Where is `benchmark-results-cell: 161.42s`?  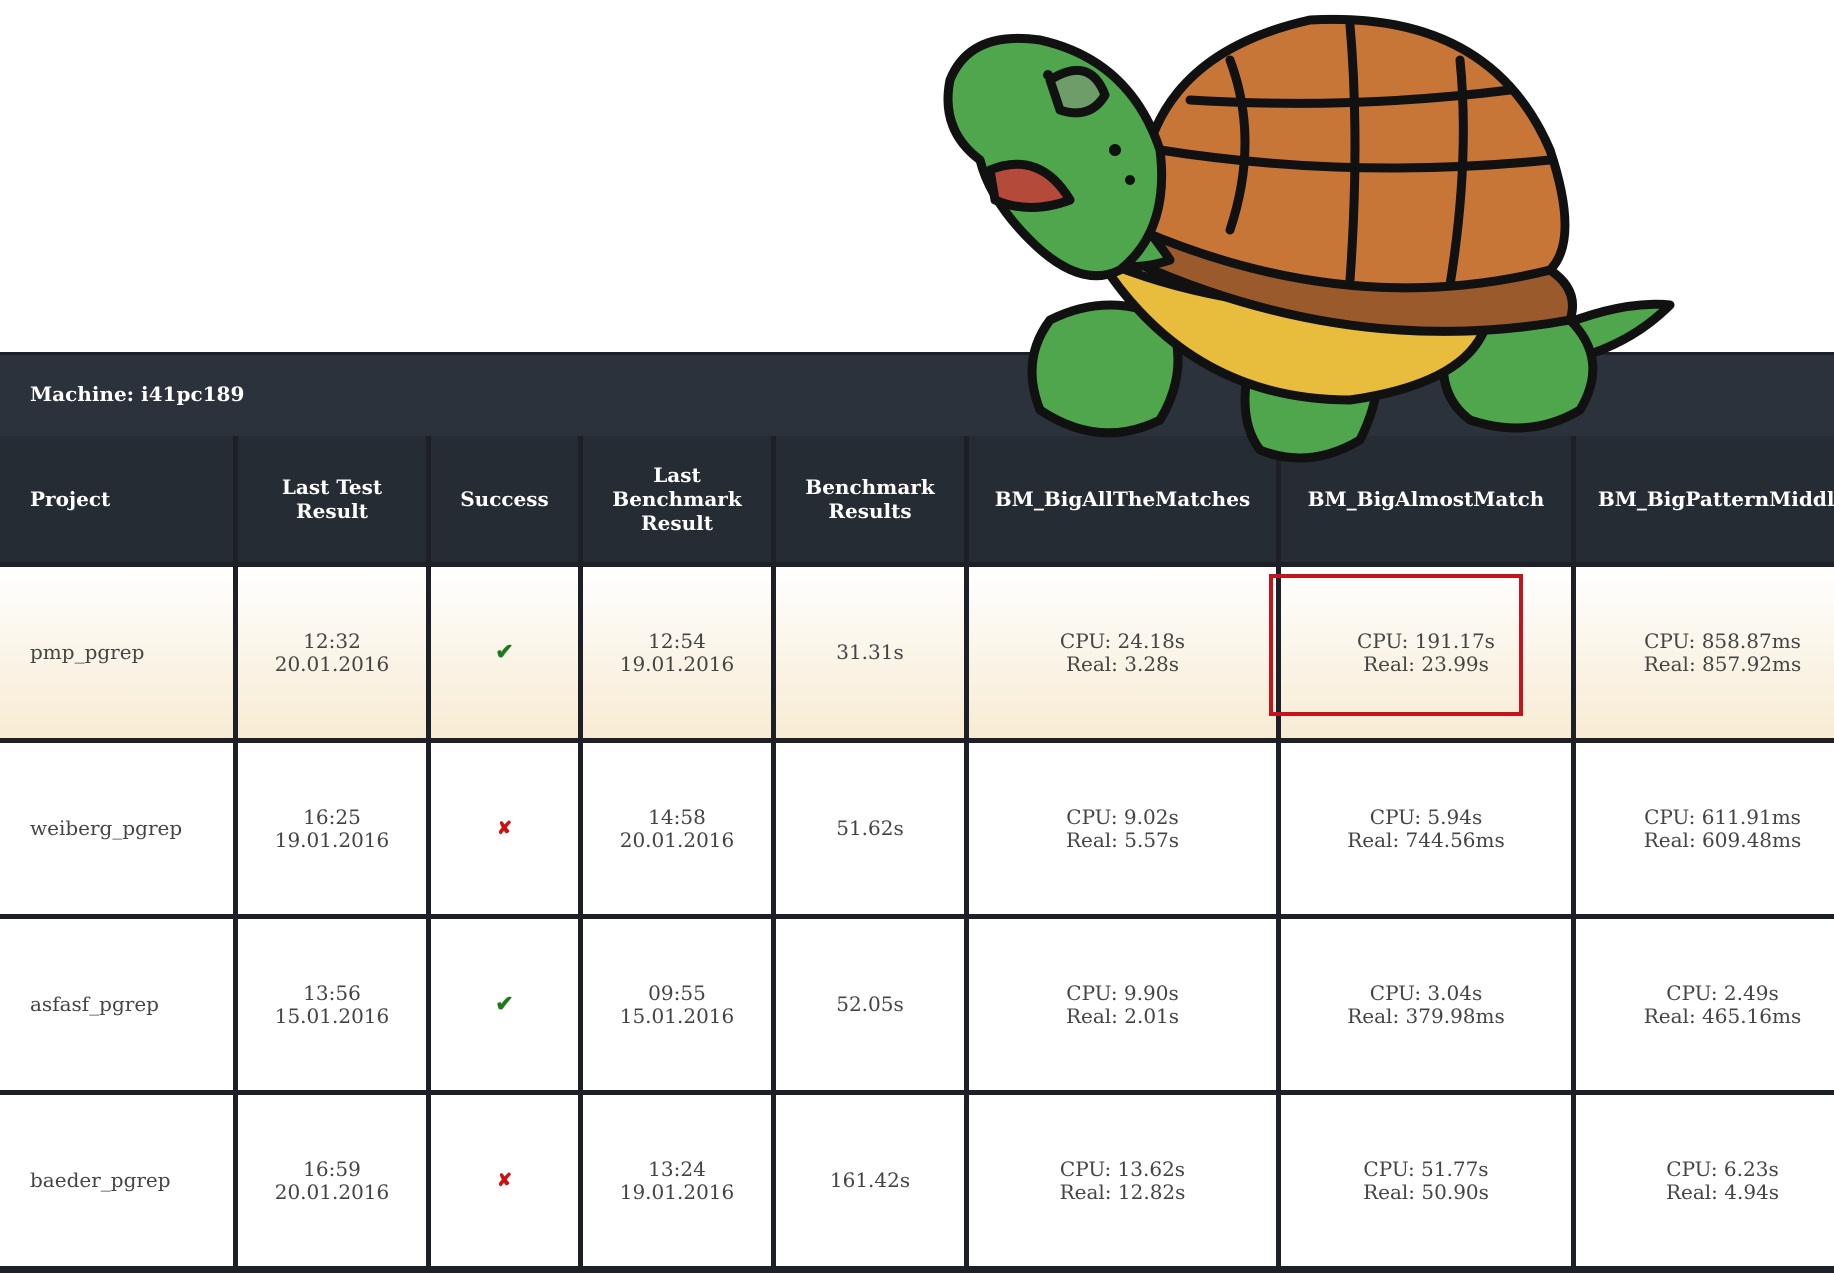 benchmark-results-cell: 161.42s is located at coordinates (870, 1180).